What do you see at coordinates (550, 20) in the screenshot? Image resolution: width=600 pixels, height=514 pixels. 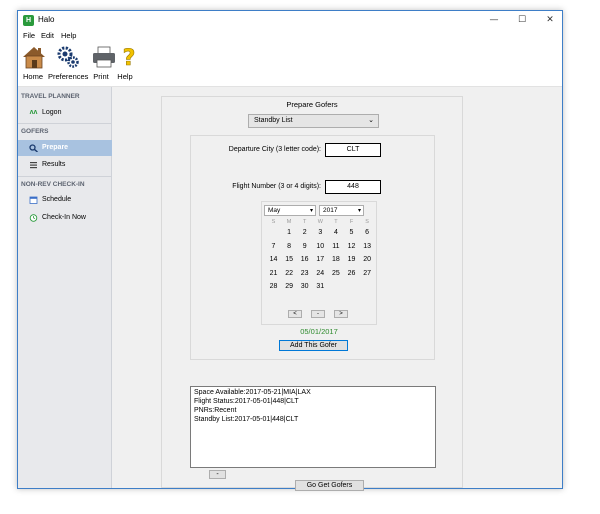 I see `close-button: ✕` at bounding box center [550, 20].